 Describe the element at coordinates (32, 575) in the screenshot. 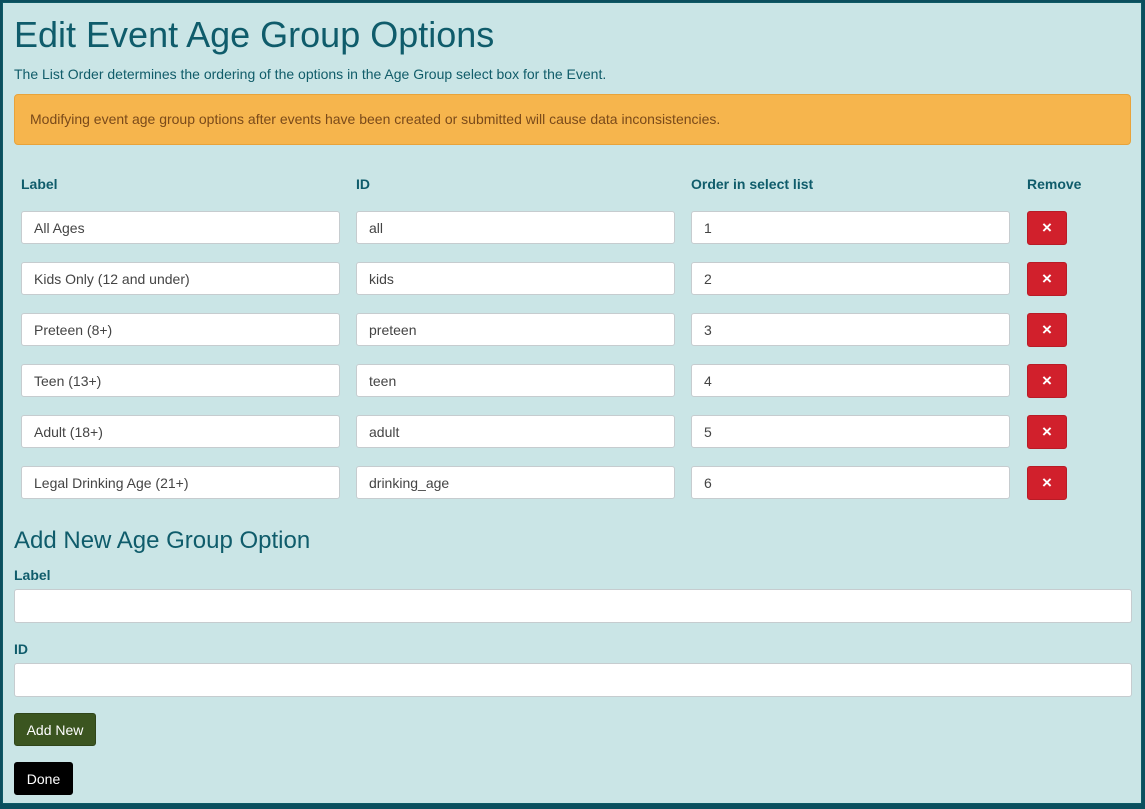

I see `new-label-label: Label` at that location.